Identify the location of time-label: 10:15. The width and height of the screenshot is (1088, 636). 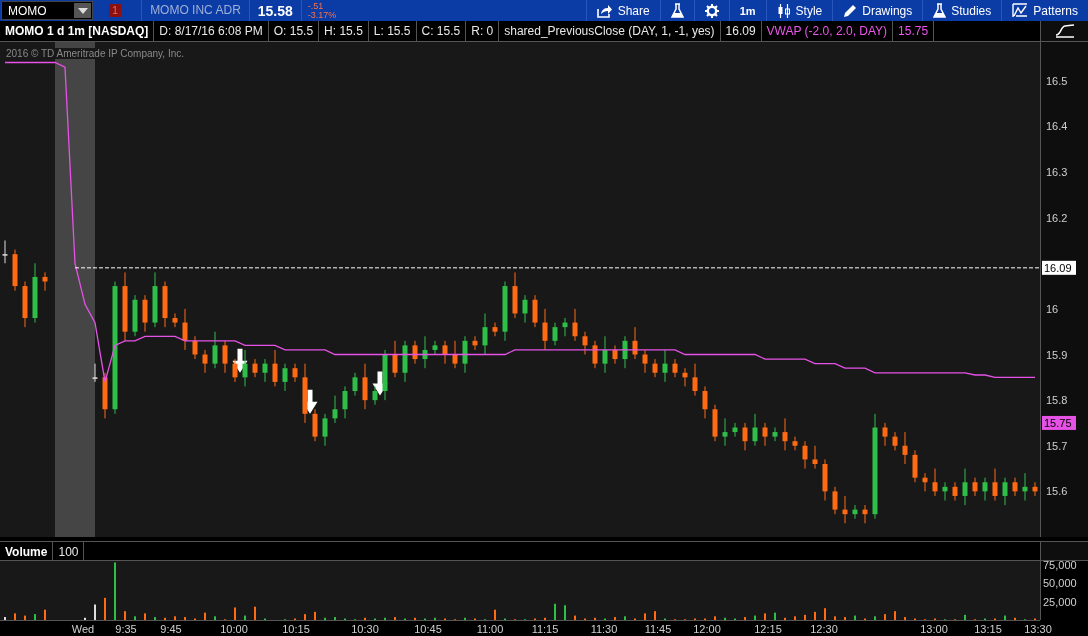
(296, 629).